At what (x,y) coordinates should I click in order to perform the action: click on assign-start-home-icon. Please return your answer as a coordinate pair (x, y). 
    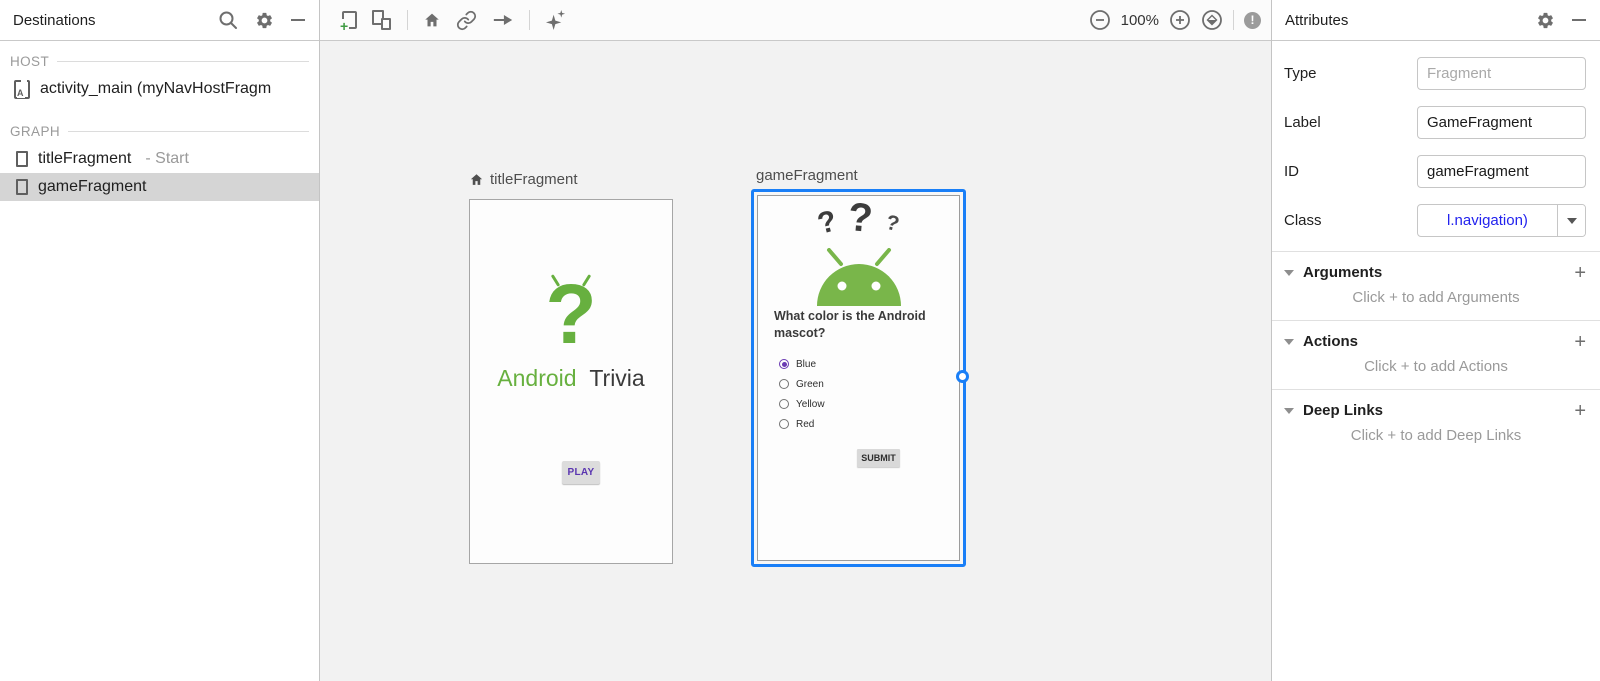
    Looking at the image, I should click on (432, 20).